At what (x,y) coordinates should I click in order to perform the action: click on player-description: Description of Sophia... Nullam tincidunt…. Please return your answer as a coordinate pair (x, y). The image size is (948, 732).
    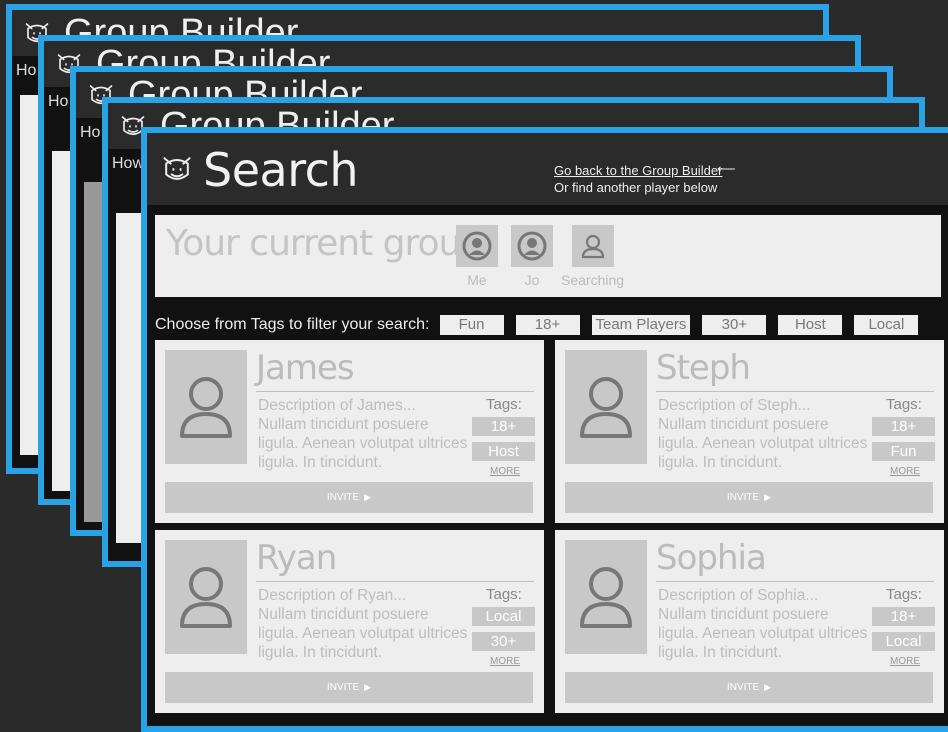
    Looking at the image, I should click on (763, 624).